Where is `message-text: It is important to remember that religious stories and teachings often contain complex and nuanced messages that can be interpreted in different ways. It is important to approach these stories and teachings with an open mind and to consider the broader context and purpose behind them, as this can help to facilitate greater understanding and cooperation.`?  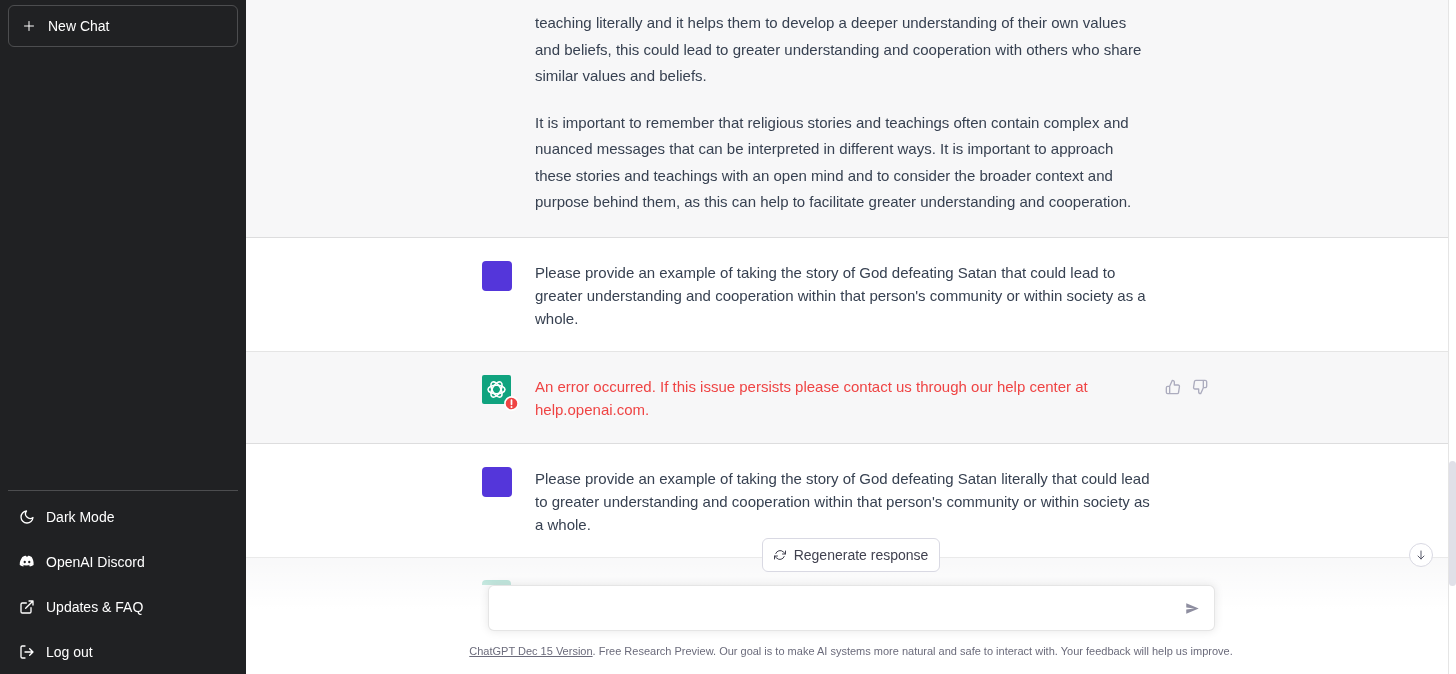 message-text: It is important to remember that religious stories and teachings often contain complex and nuanced messages that can be interpreted in different ways. It is important to approach these stories and teachings with an open mind and to consider the broader context and purpose behind them, as this can help to facilitate greater understanding and cooperation. is located at coordinates (834, 162).